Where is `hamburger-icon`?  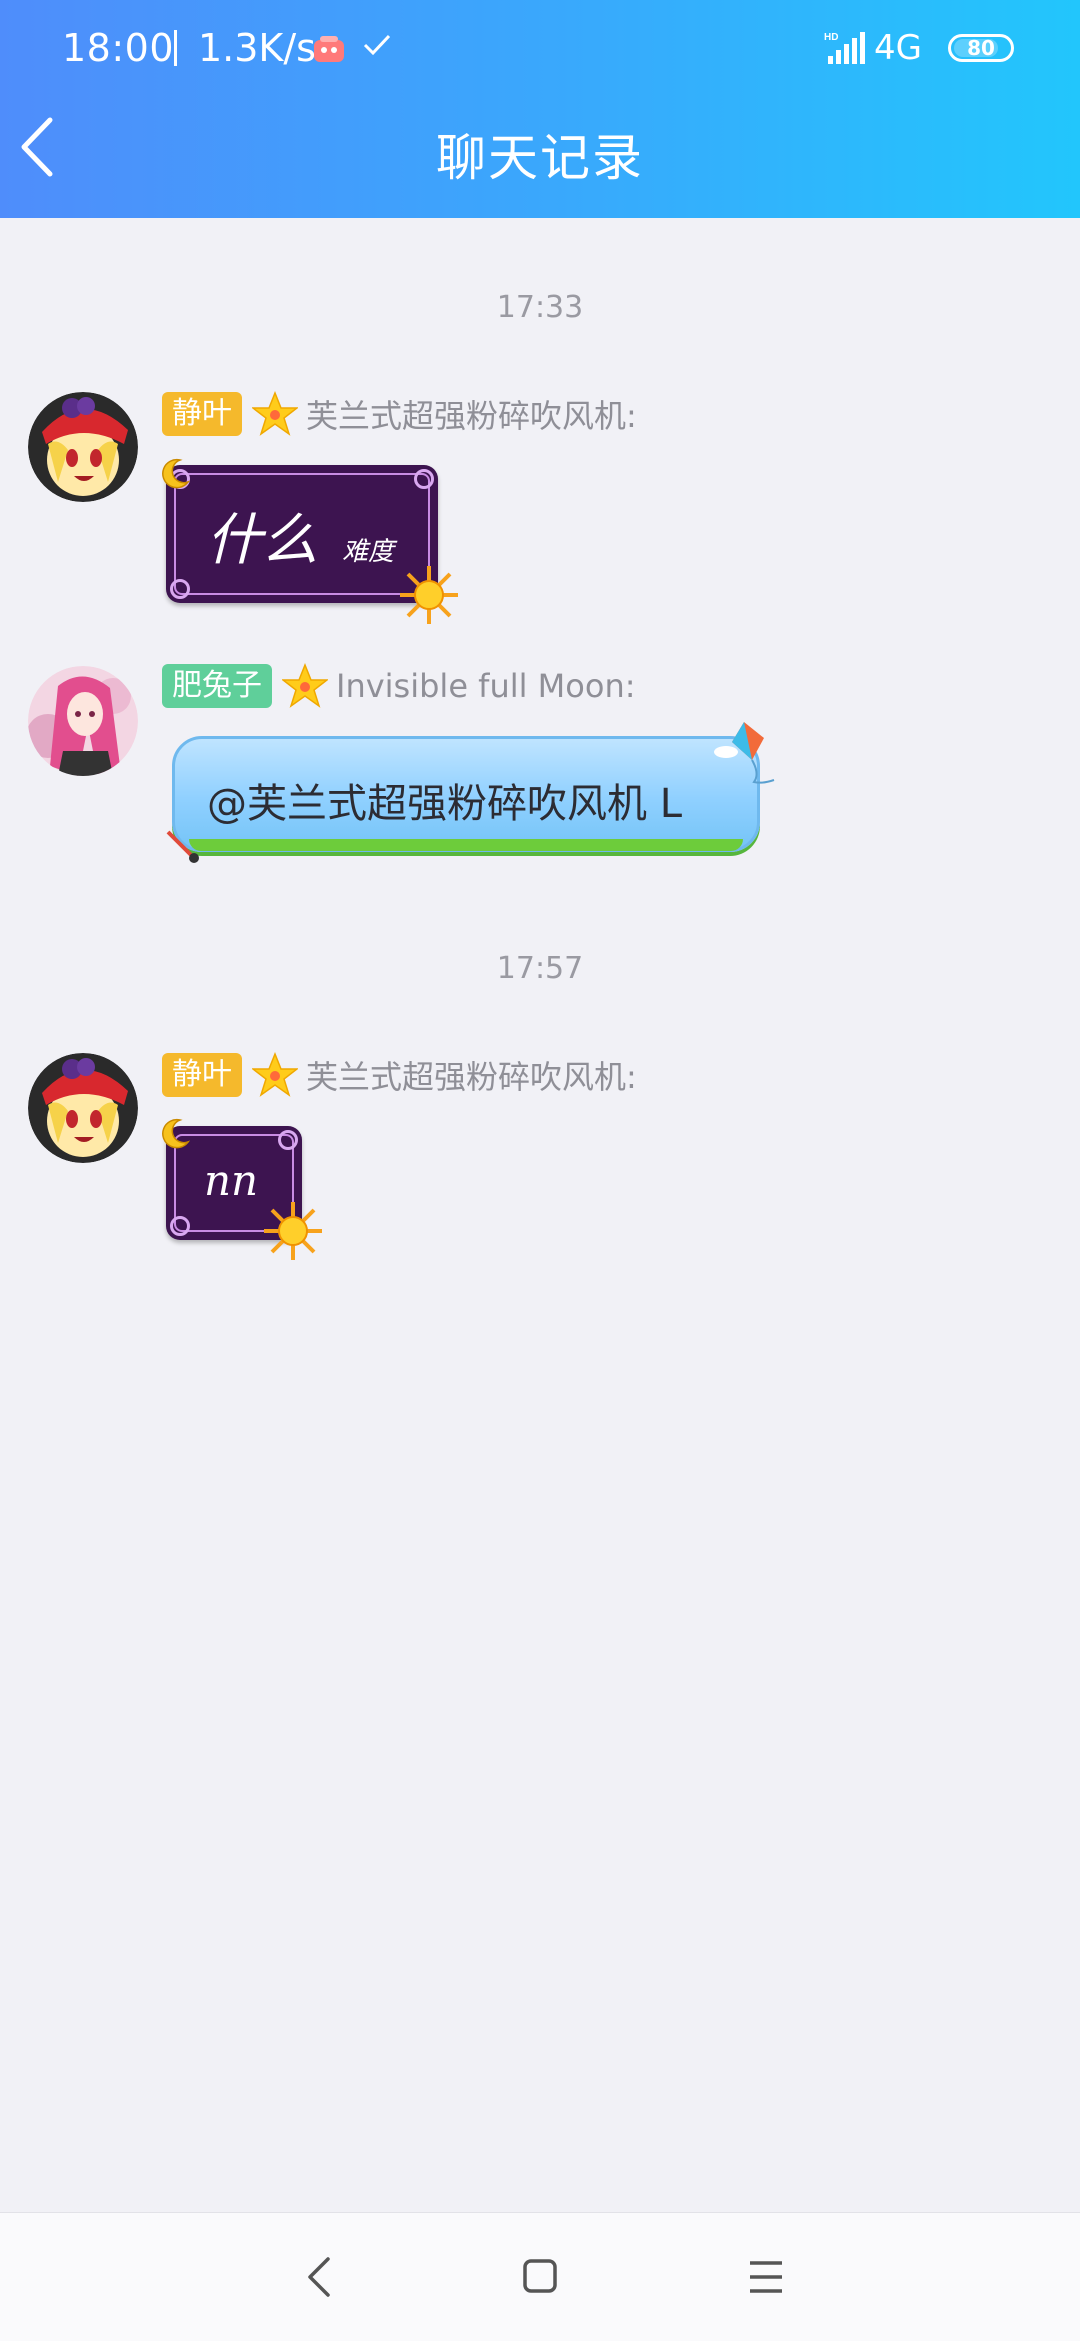 hamburger-icon is located at coordinates (766, 2277).